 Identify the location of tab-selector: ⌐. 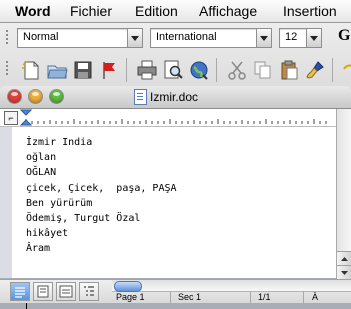
(11, 118).